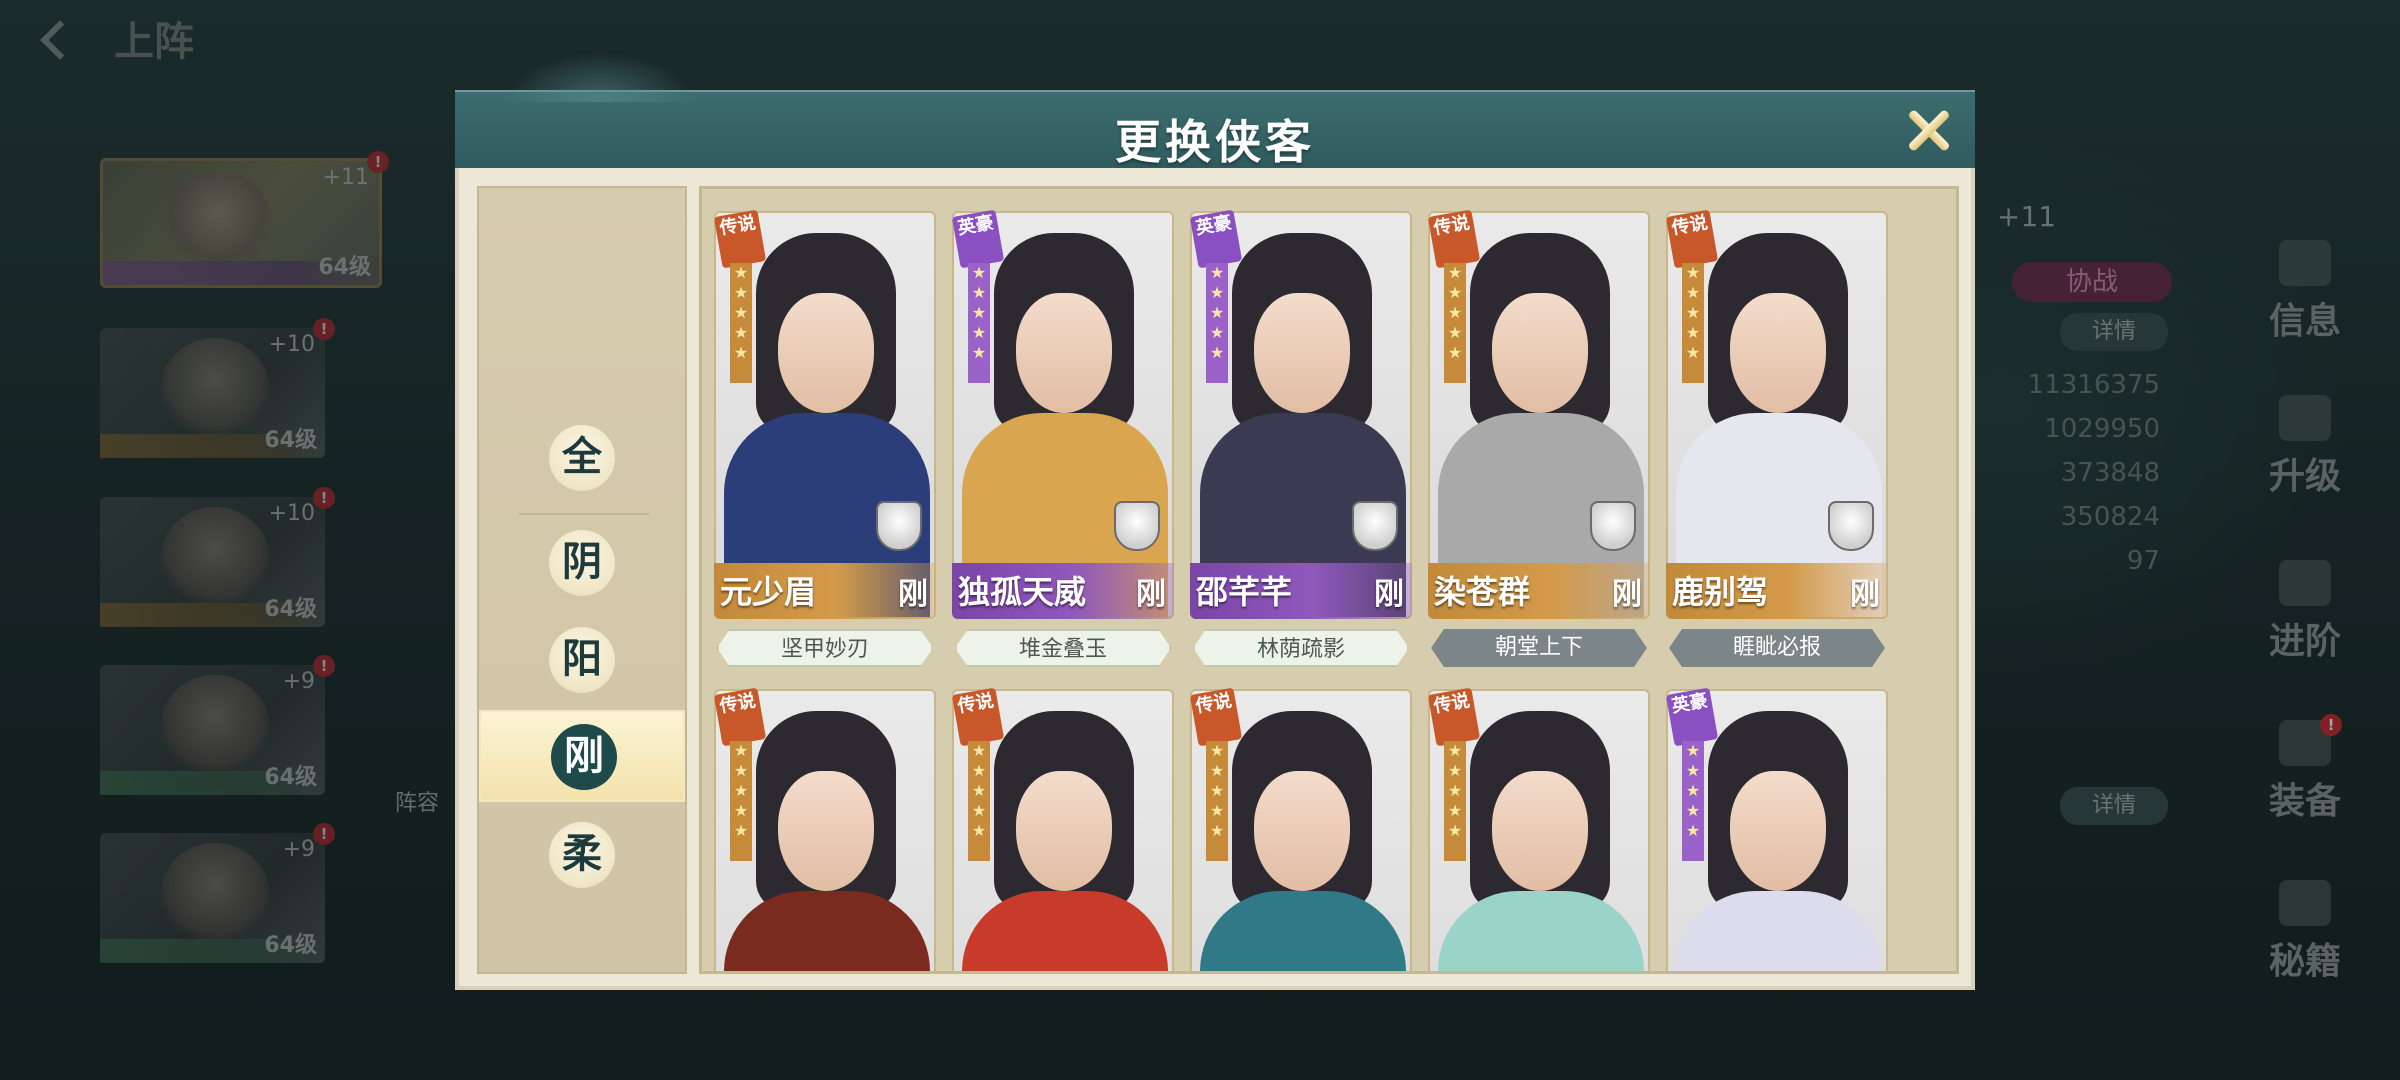 This screenshot has width=2400, height=1080. I want to click on bond-tag: 朝堂上下, so click(1539, 648).